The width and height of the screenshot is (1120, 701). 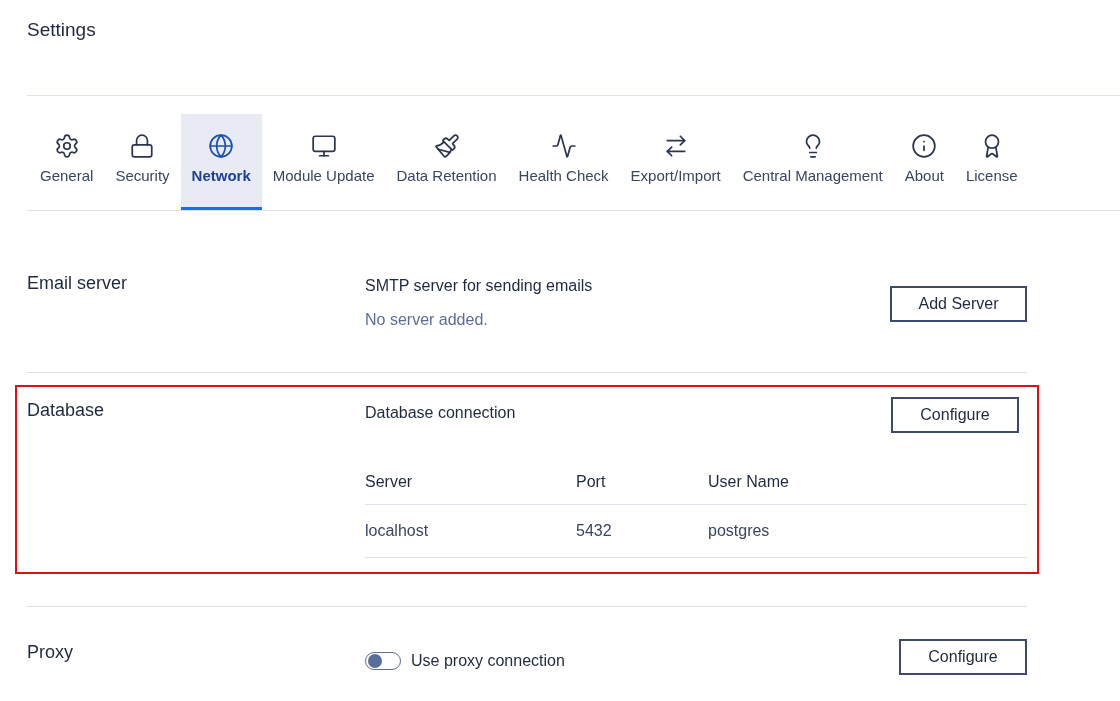 What do you see at coordinates (563, 162) in the screenshot?
I see `settings-tab: Health Check` at bounding box center [563, 162].